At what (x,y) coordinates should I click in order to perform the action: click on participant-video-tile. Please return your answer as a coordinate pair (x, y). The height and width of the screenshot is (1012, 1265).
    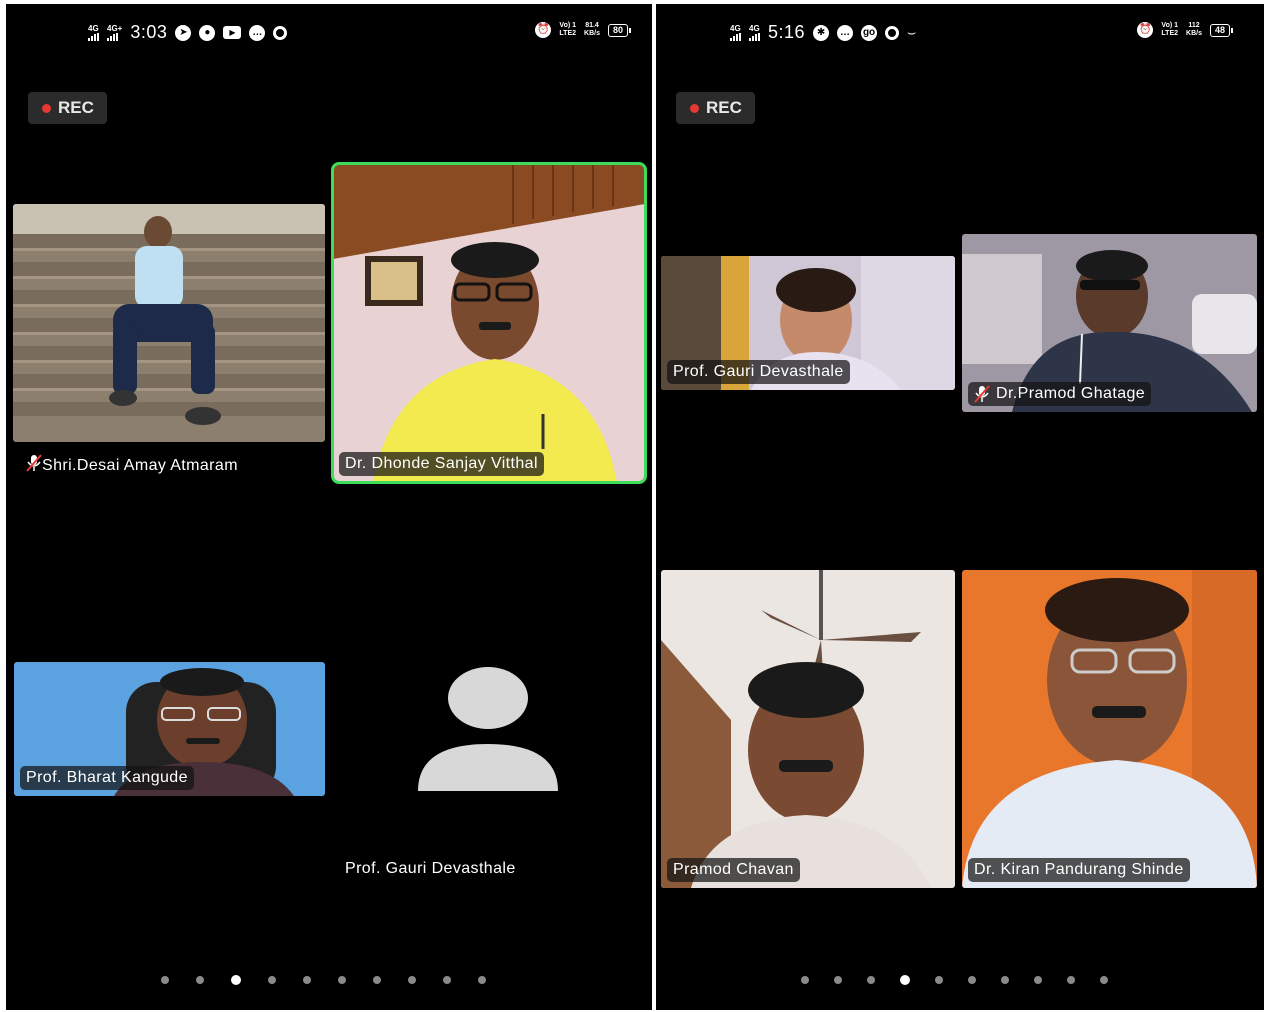
    Looking at the image, I should click on (169, 323).